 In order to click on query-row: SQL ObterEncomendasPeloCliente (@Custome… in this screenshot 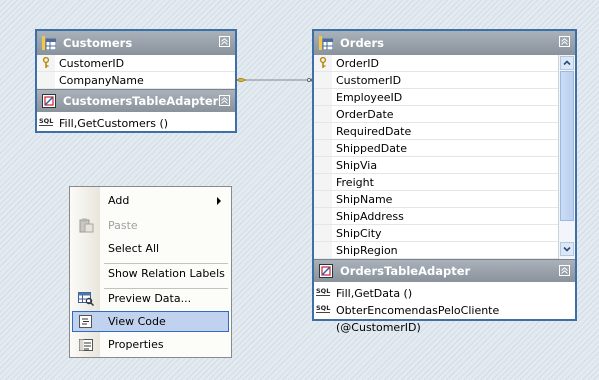, I will do `click(444, 318)`.